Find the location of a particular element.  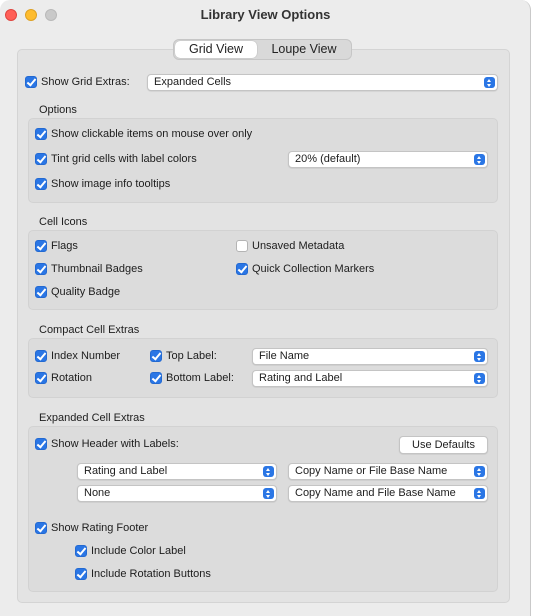

top-label-label: Top Label: is located at coordinates (191, 356).